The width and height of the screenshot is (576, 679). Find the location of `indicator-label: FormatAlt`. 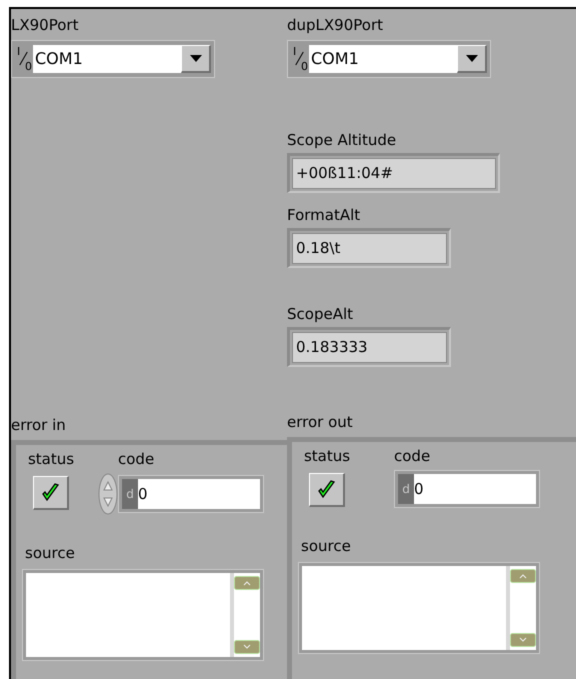

indicator-label: FormatAlt is located at coordinates (324, 215).